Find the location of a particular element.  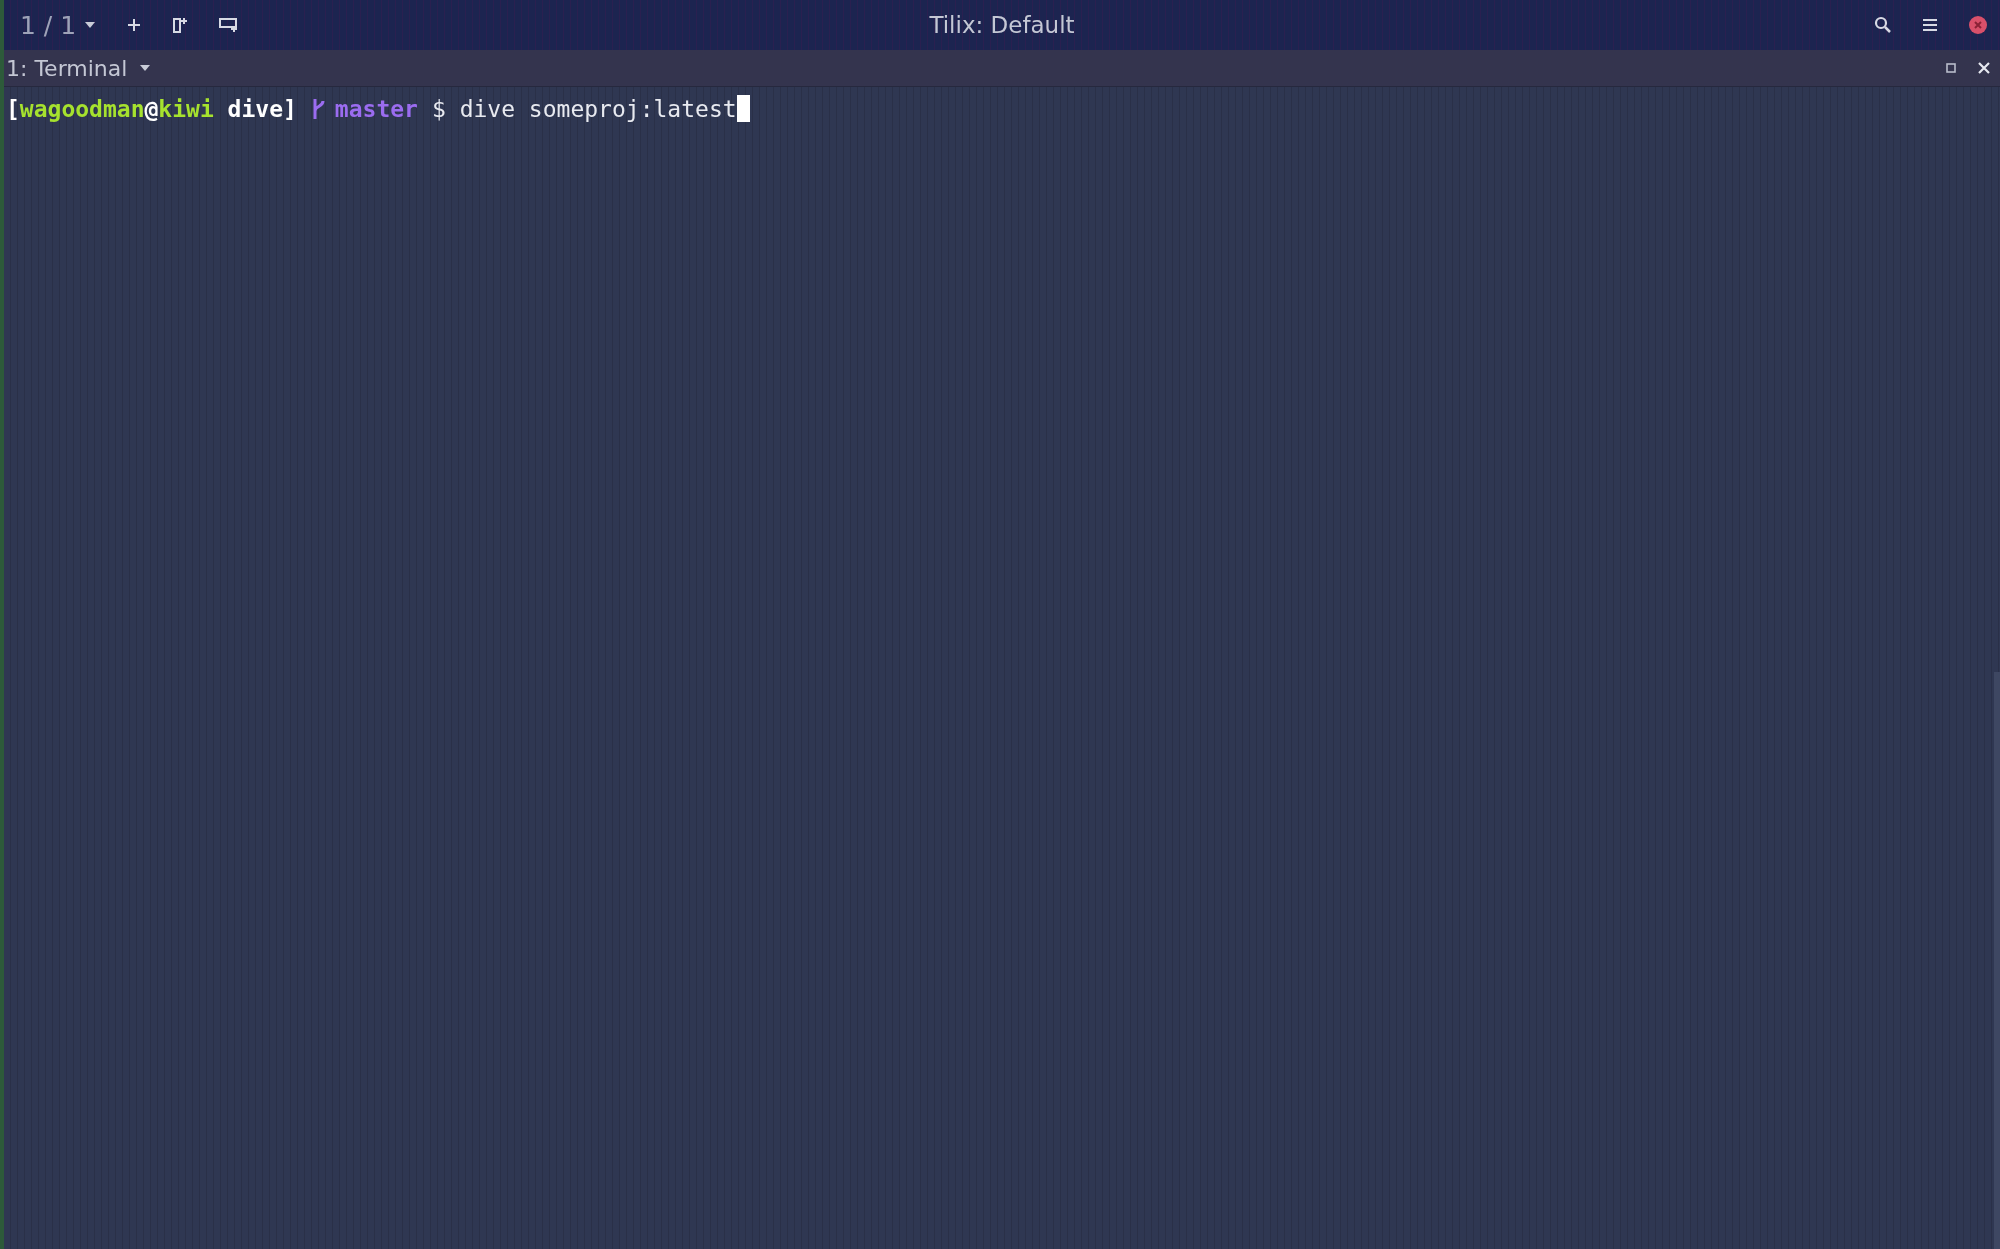

plus-icon is located at coordinates (134, 25).